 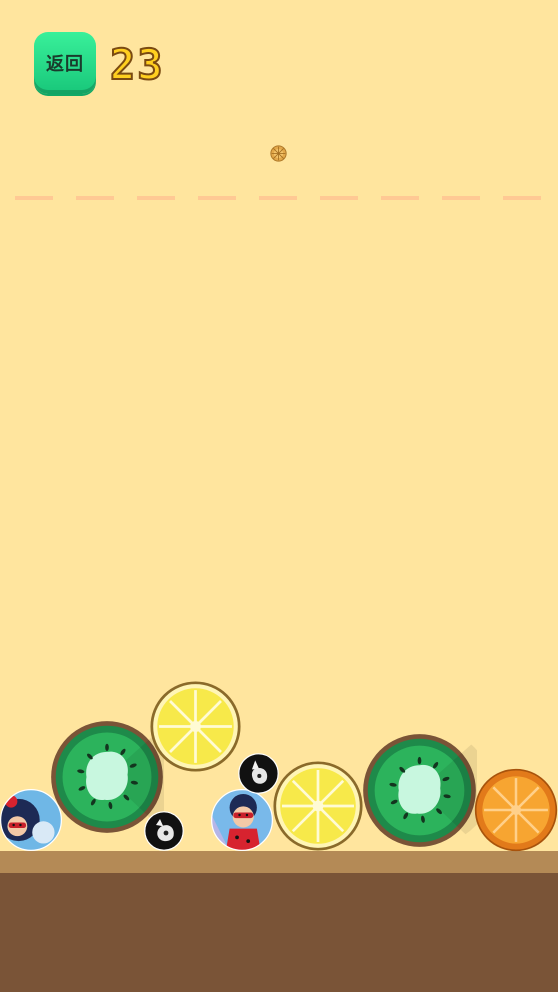 I want to click on kiwi-icon, so click(x=420, y=790).